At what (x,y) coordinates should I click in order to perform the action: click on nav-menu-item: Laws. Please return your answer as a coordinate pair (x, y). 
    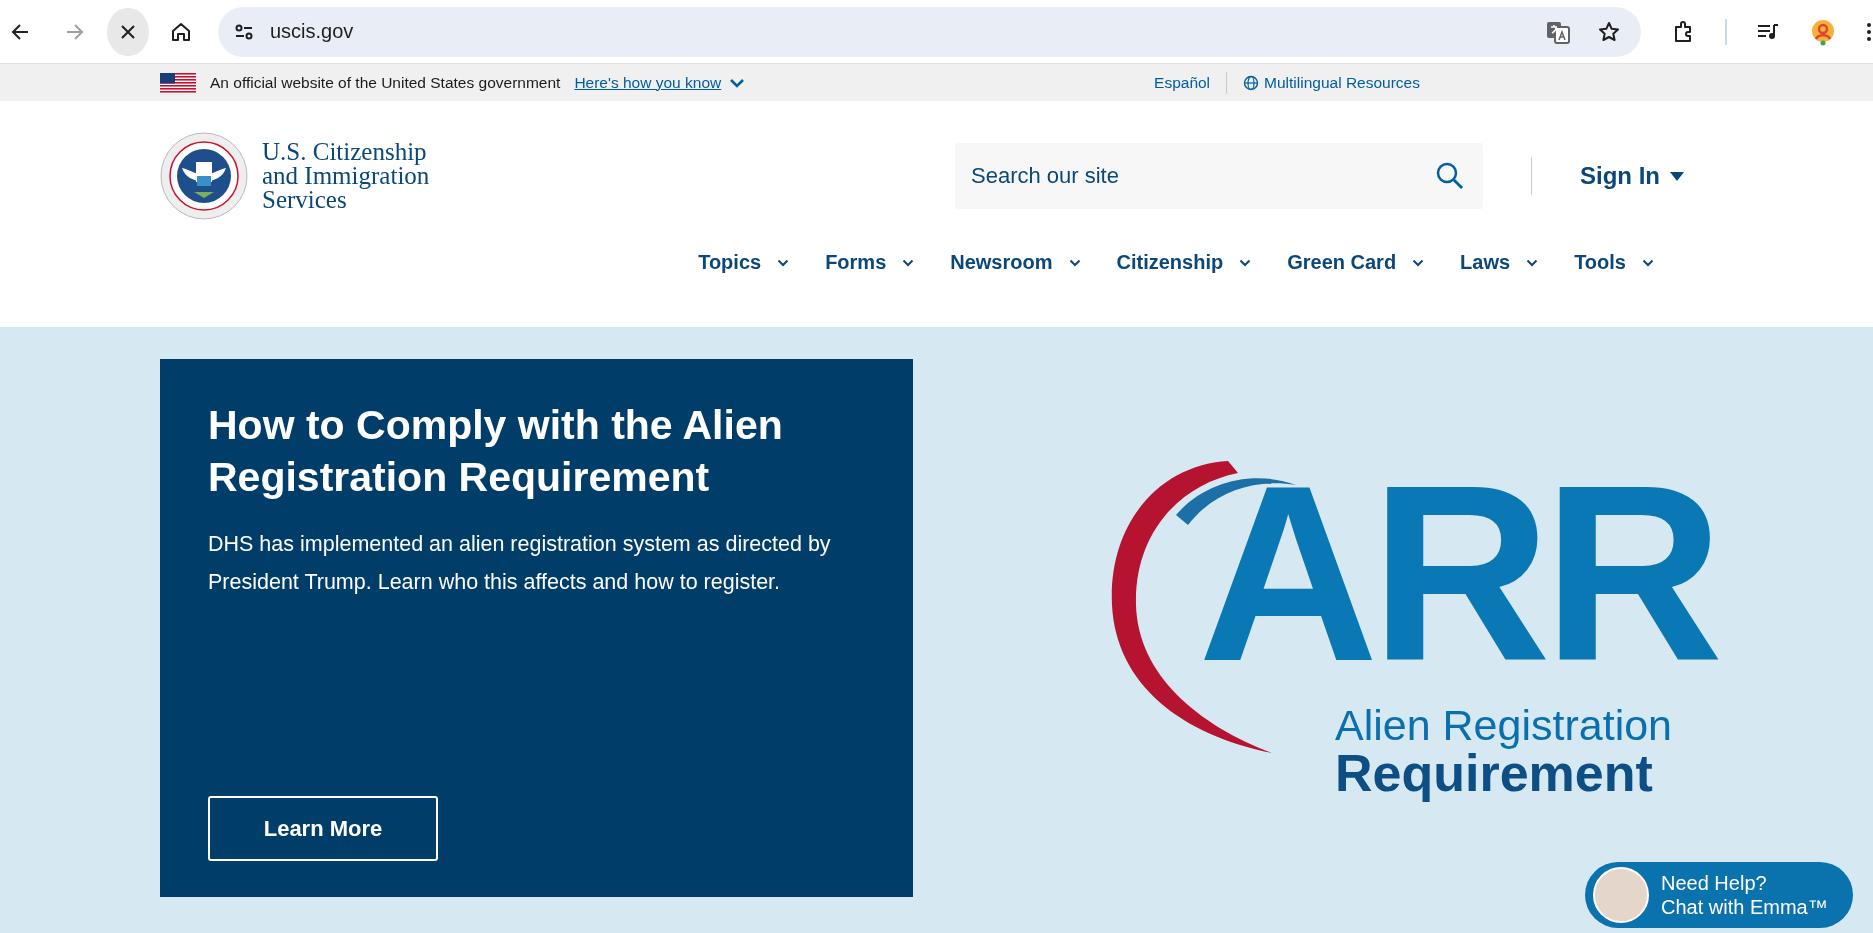
    Looking at the image, I should click on (1499, 262).